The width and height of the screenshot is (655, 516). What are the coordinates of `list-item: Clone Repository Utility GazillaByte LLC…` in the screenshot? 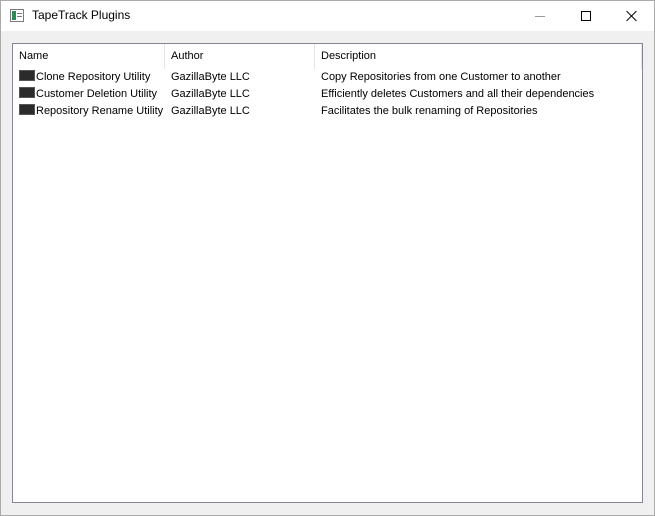 It's located at (327, 77).